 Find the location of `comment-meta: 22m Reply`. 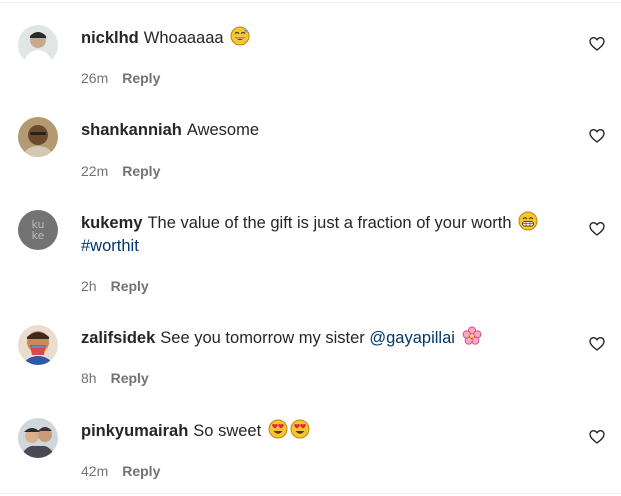

comment-meta: 22m Reply is located at coordinates (120, 171).